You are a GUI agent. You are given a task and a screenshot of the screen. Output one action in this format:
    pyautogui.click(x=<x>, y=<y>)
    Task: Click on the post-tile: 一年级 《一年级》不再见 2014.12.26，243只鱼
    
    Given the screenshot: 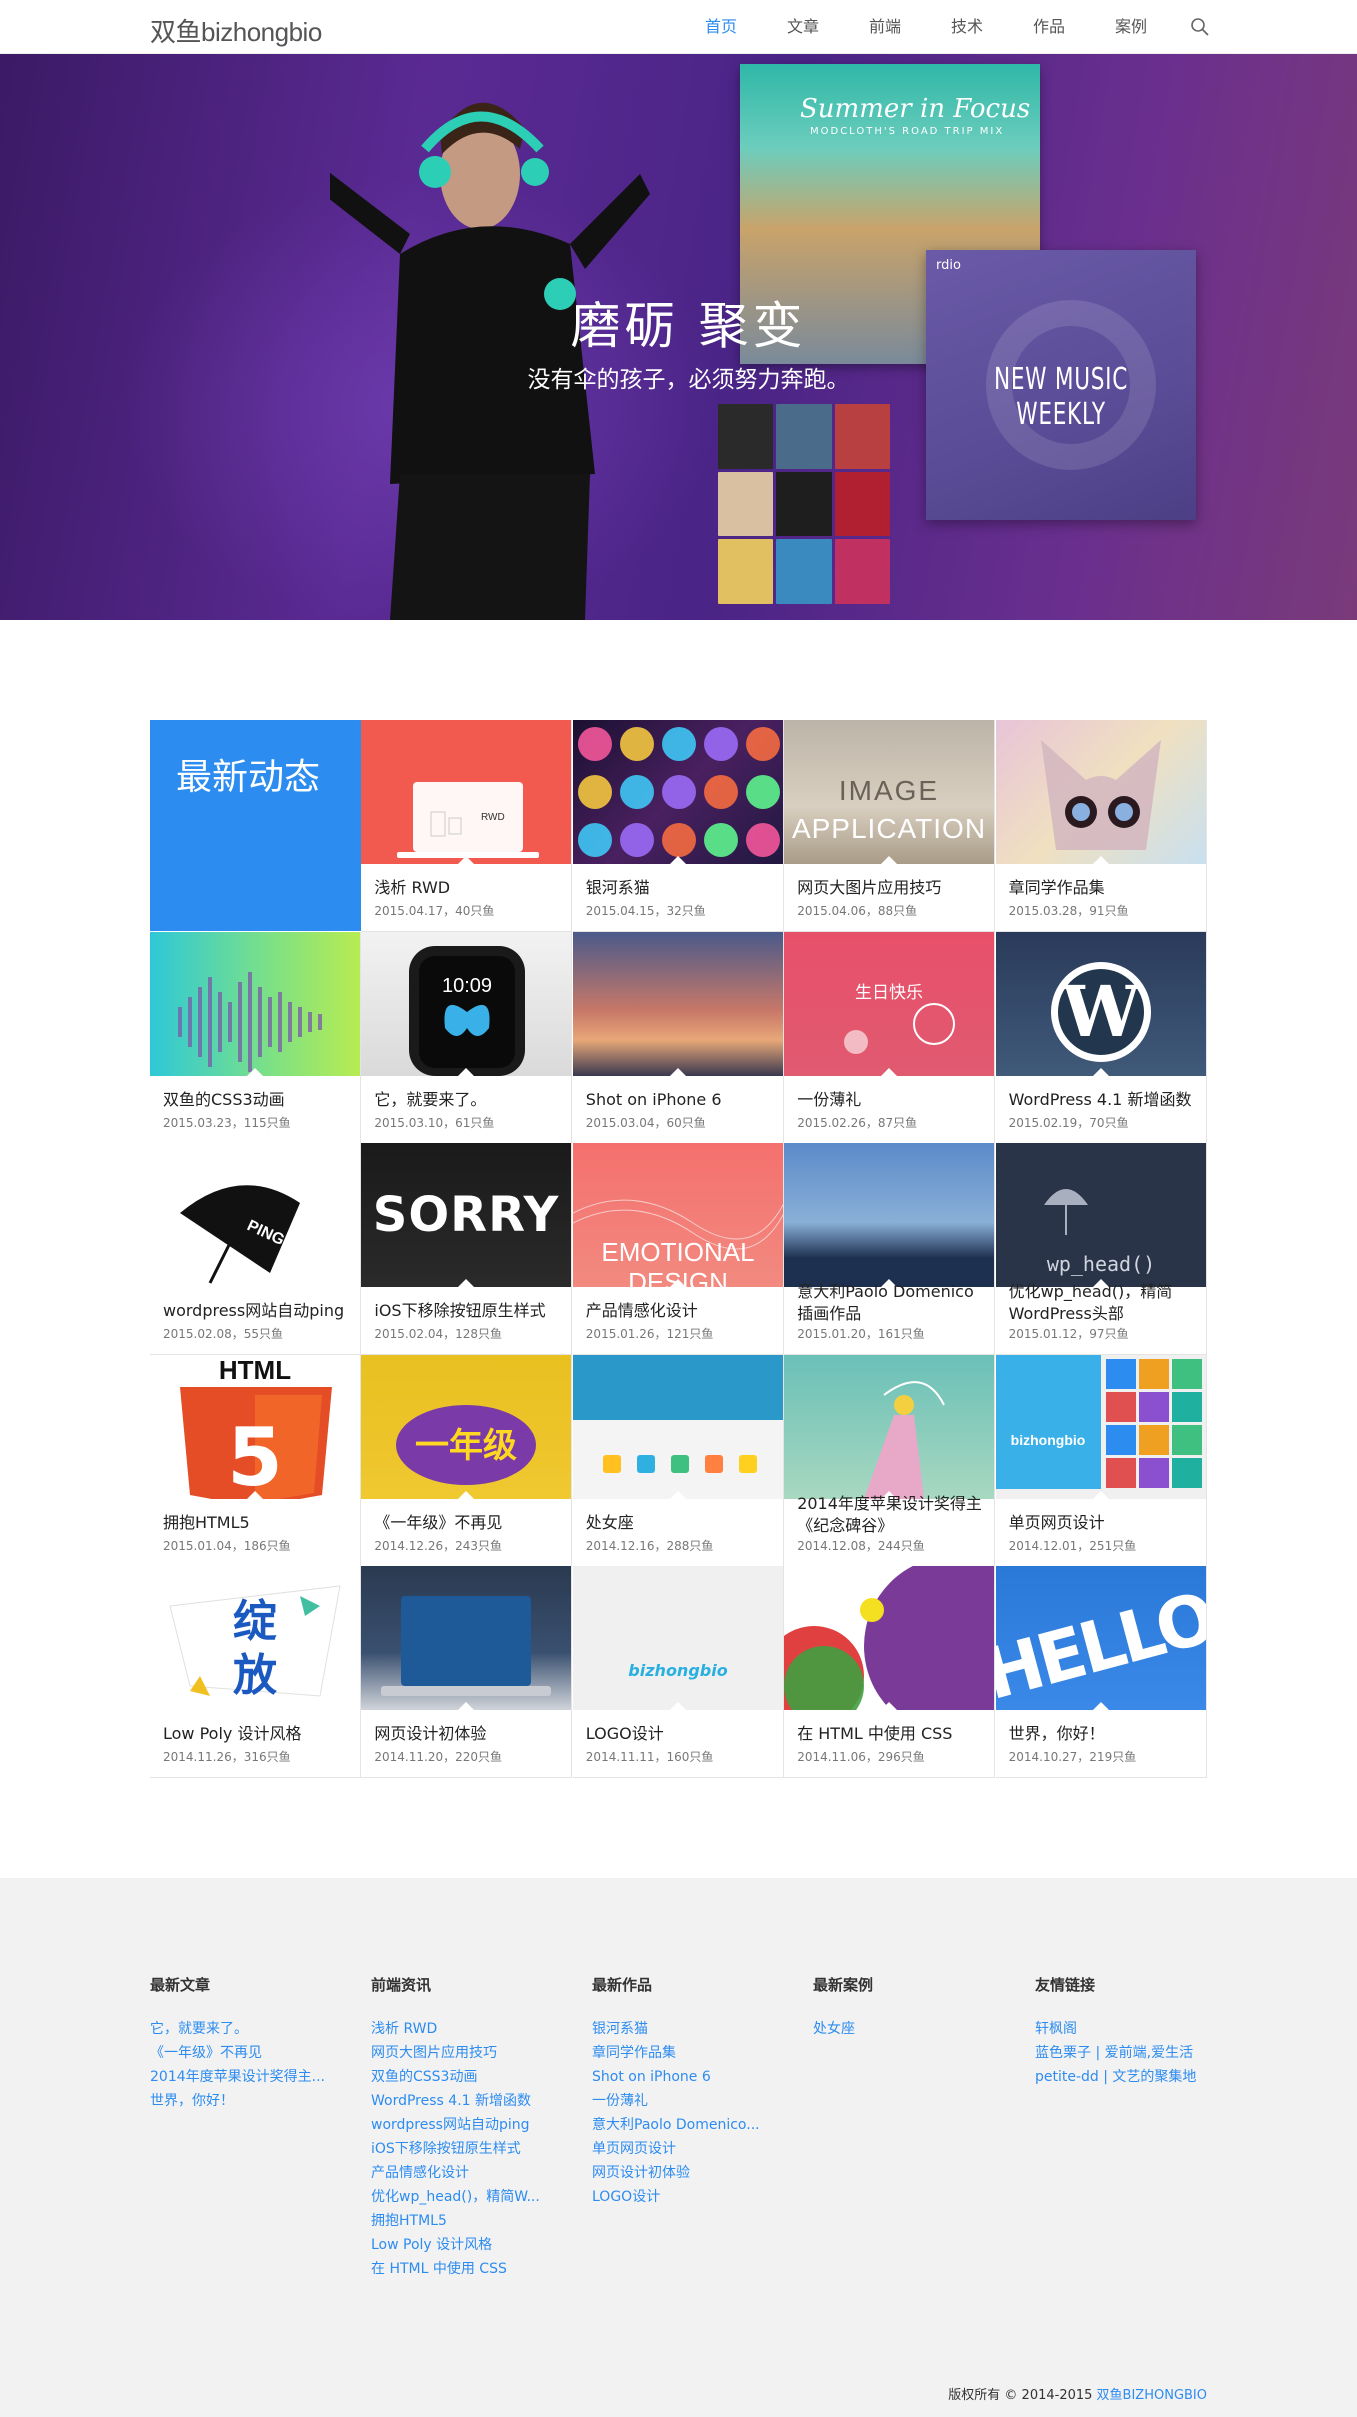 What is the action you would take?
    pyautogui.click(x=467, y=1460)
    